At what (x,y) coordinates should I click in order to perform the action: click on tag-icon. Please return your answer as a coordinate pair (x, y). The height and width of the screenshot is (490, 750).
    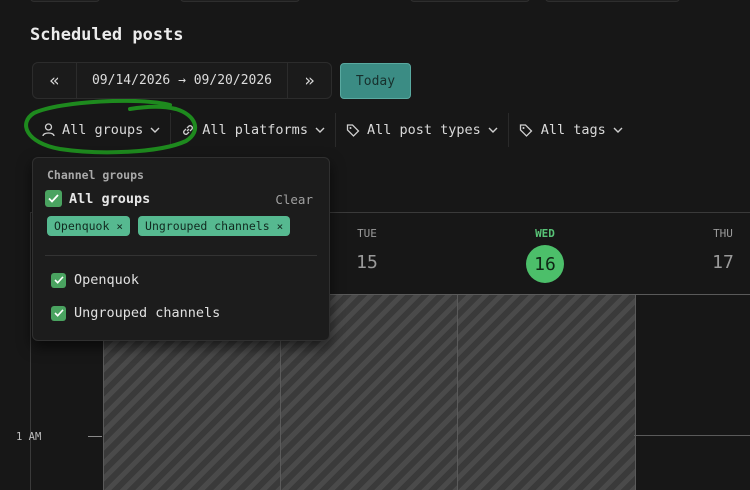
    Looking at the image, I should click on (353, 130).